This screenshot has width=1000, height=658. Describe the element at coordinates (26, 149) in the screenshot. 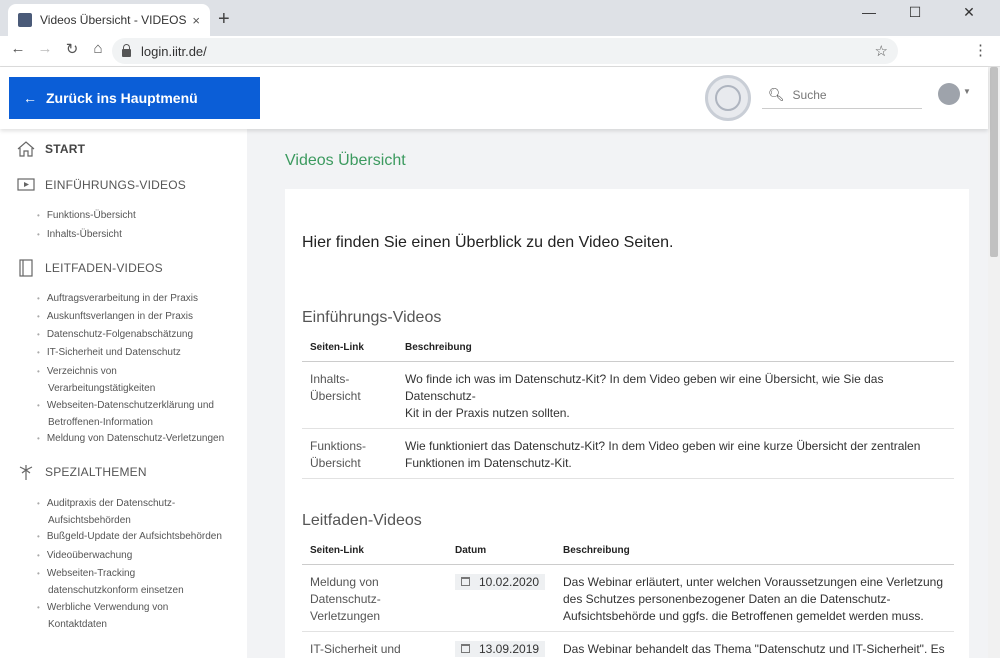

I see `home-icon` at that location.